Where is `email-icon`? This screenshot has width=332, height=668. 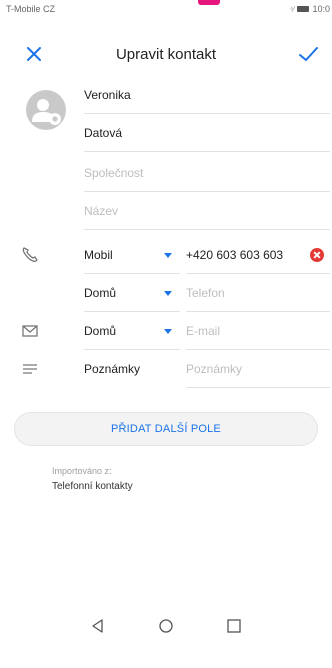
email-icon is located at coordinates (30, 331).